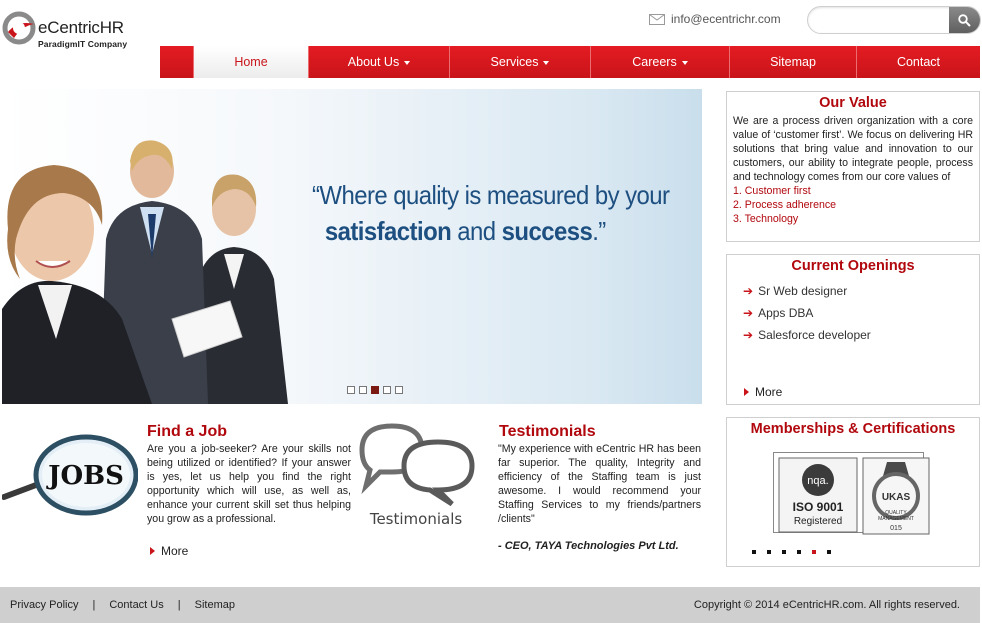 The height and width of the screenshot is (623, 982). I want to click on hero-quote-and: and, so click(476, 231).